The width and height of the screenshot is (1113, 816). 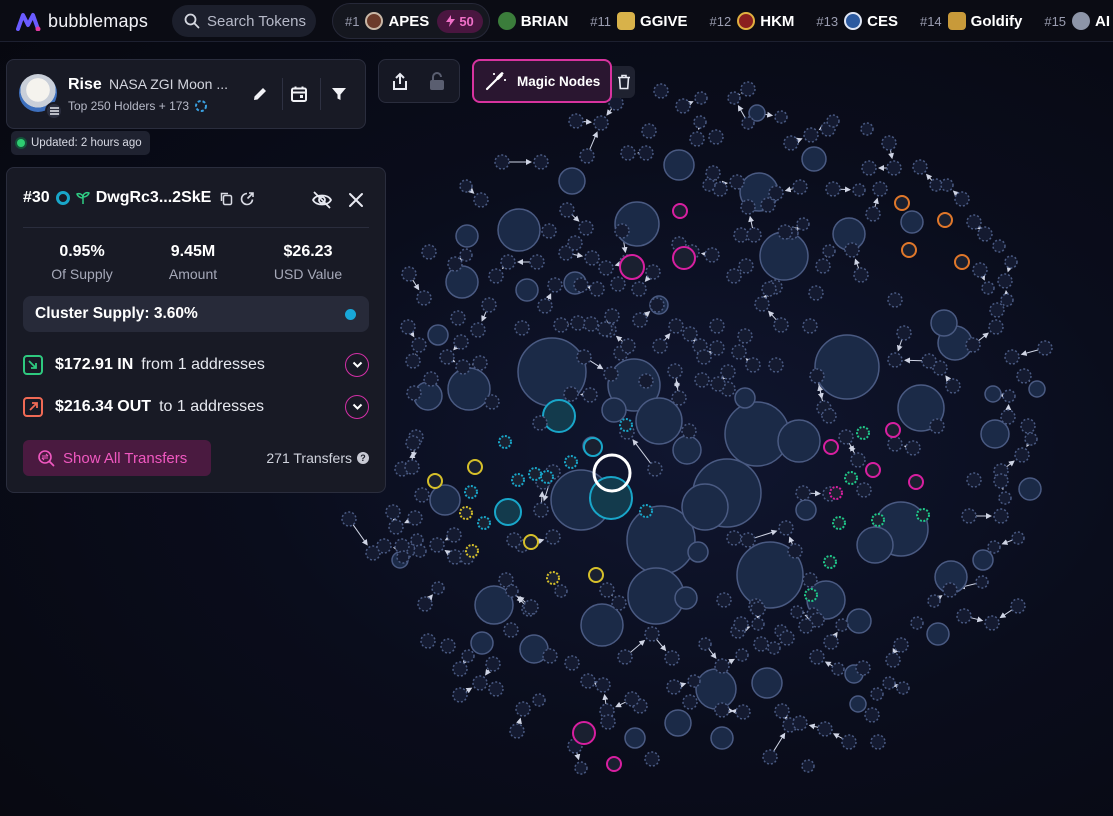 I want to click on ticker-item-ces: #13 CES, so click(x=857, y=21).